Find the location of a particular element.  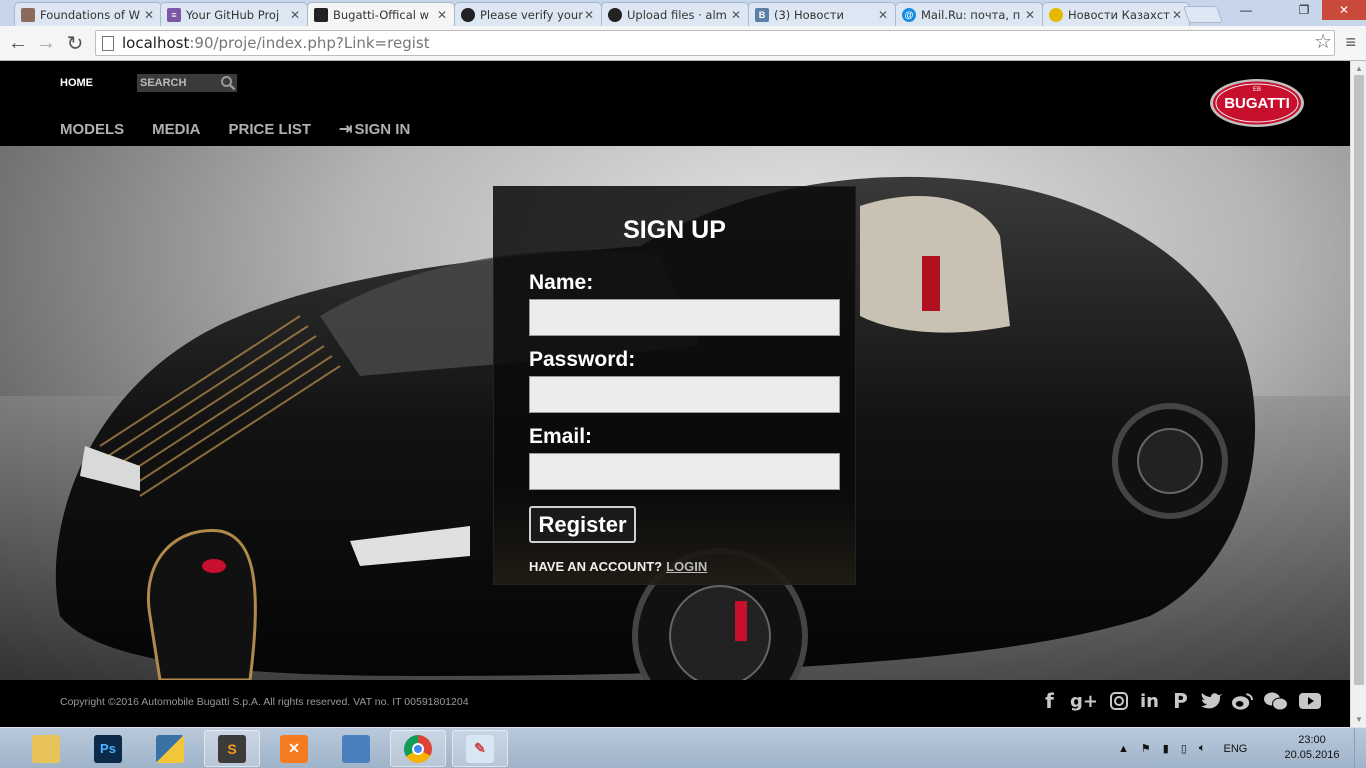

facebook-icon: f is located at coordinates (1049, 701).